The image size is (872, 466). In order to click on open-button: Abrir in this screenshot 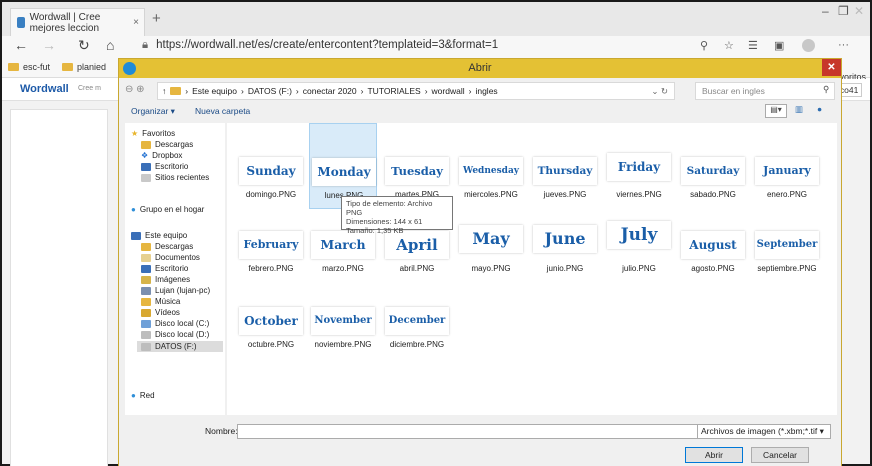, I will do `click(714, 455)`.